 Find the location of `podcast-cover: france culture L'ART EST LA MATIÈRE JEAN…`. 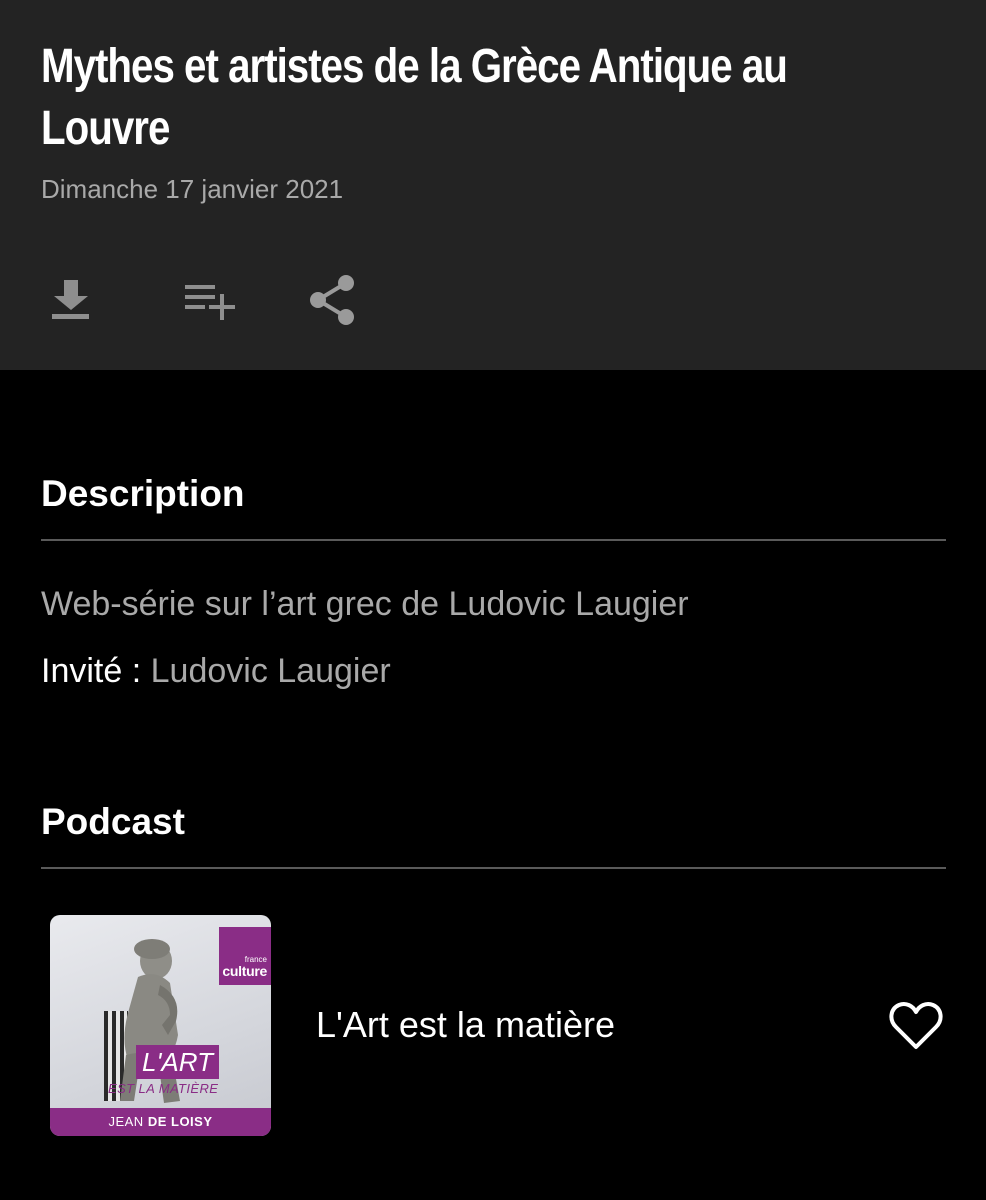

podcast-cover: france culture L'ART EST LA MATIÈRE JEAN… is located at coordinates (160, 1025).